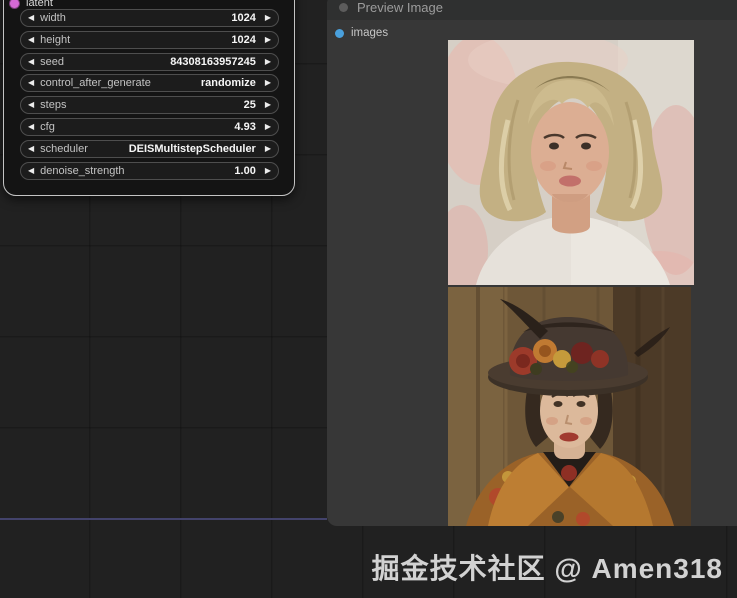 The image size is (737, 598). What do you see at coordinates (192, 148) in the screenshot?
I see `widget-value: DEISMultistepScheduler` at bounding box center [192, 148].